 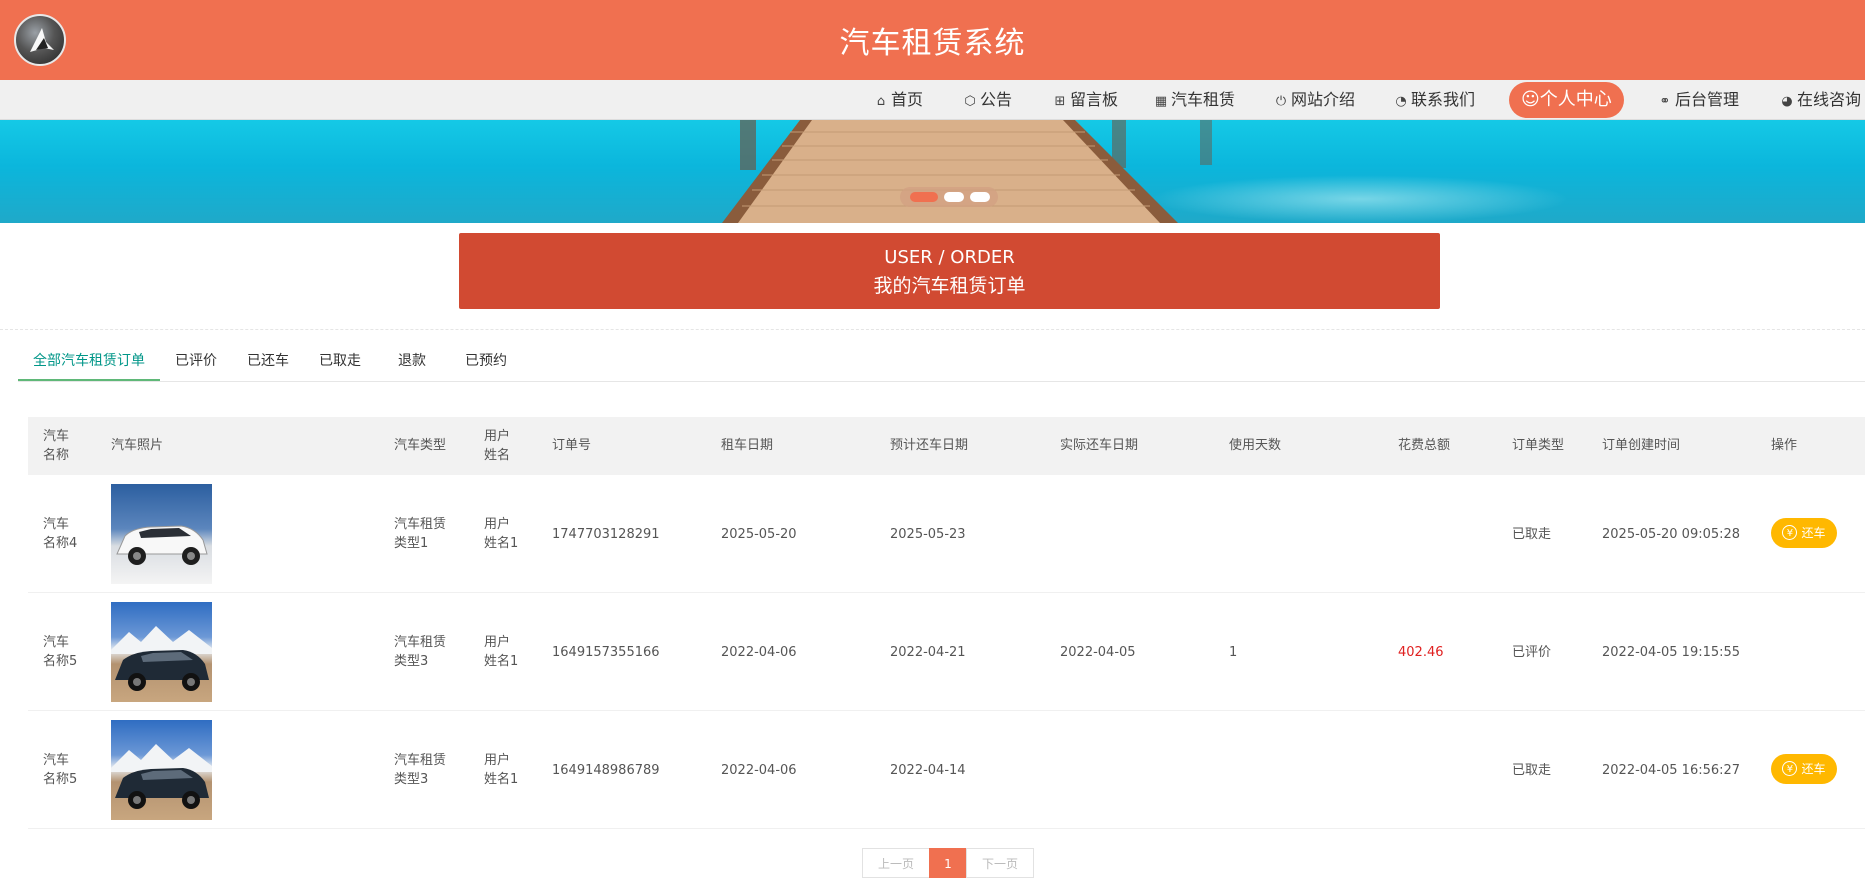 I want to click on car-name: 汽车 名称4, so click(x=60, y=534).